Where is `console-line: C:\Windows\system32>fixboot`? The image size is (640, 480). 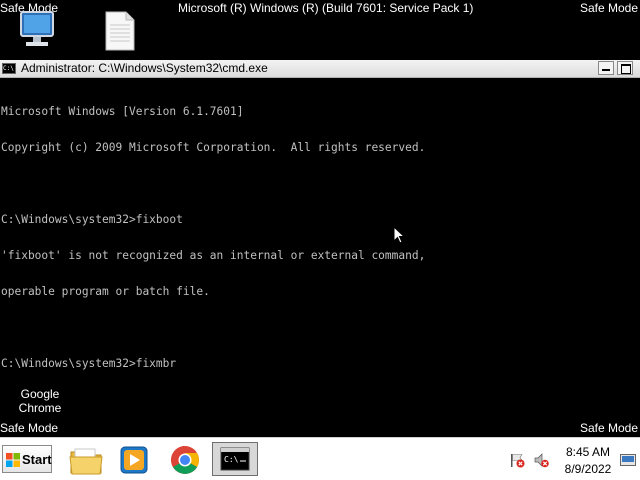 console-line: C:\Windows\system32>fixboot is located at coordinates (92, 219).